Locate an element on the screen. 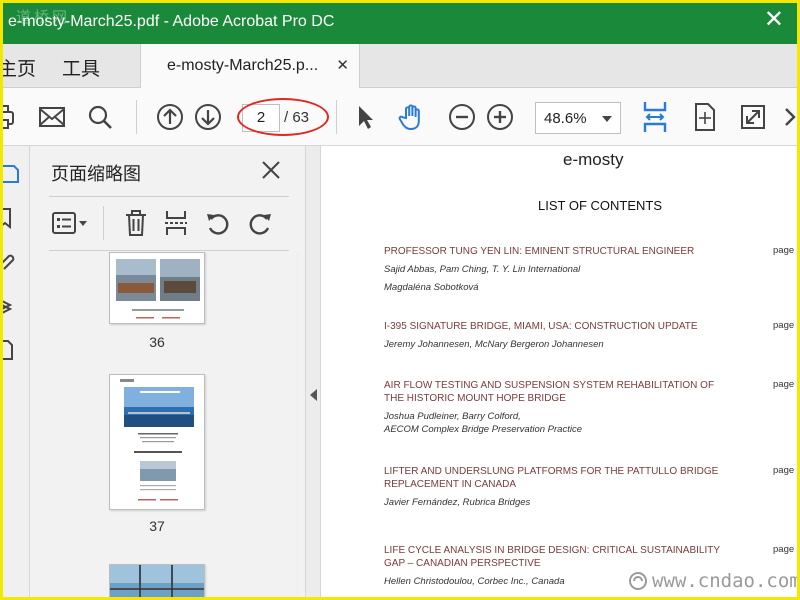  document-tab: e-mosty-March25.p... ✕ is located at coordinates (250, 66).